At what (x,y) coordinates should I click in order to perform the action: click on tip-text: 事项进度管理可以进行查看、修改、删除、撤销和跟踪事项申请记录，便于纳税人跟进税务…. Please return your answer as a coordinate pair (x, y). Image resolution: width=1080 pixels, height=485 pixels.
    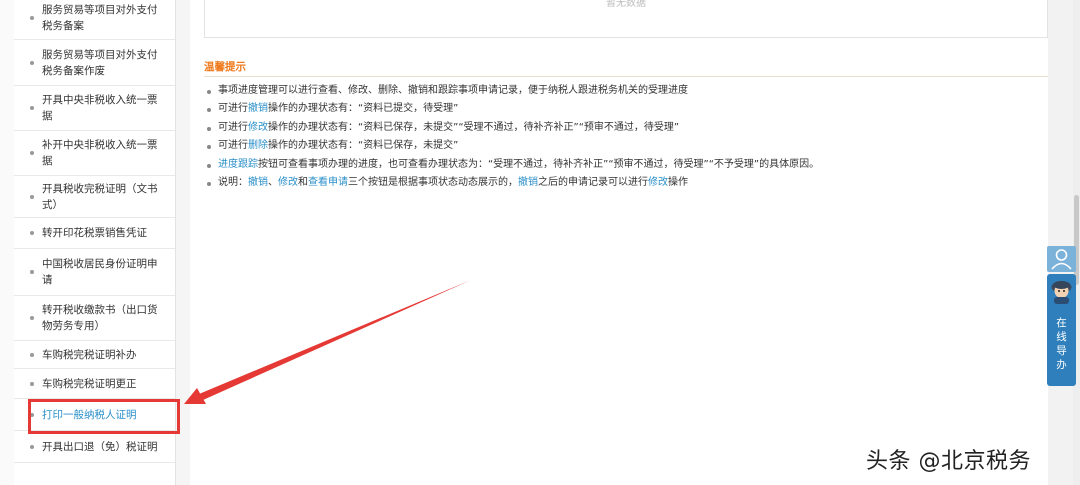
    Looking at the image, I should click on (453, 90).